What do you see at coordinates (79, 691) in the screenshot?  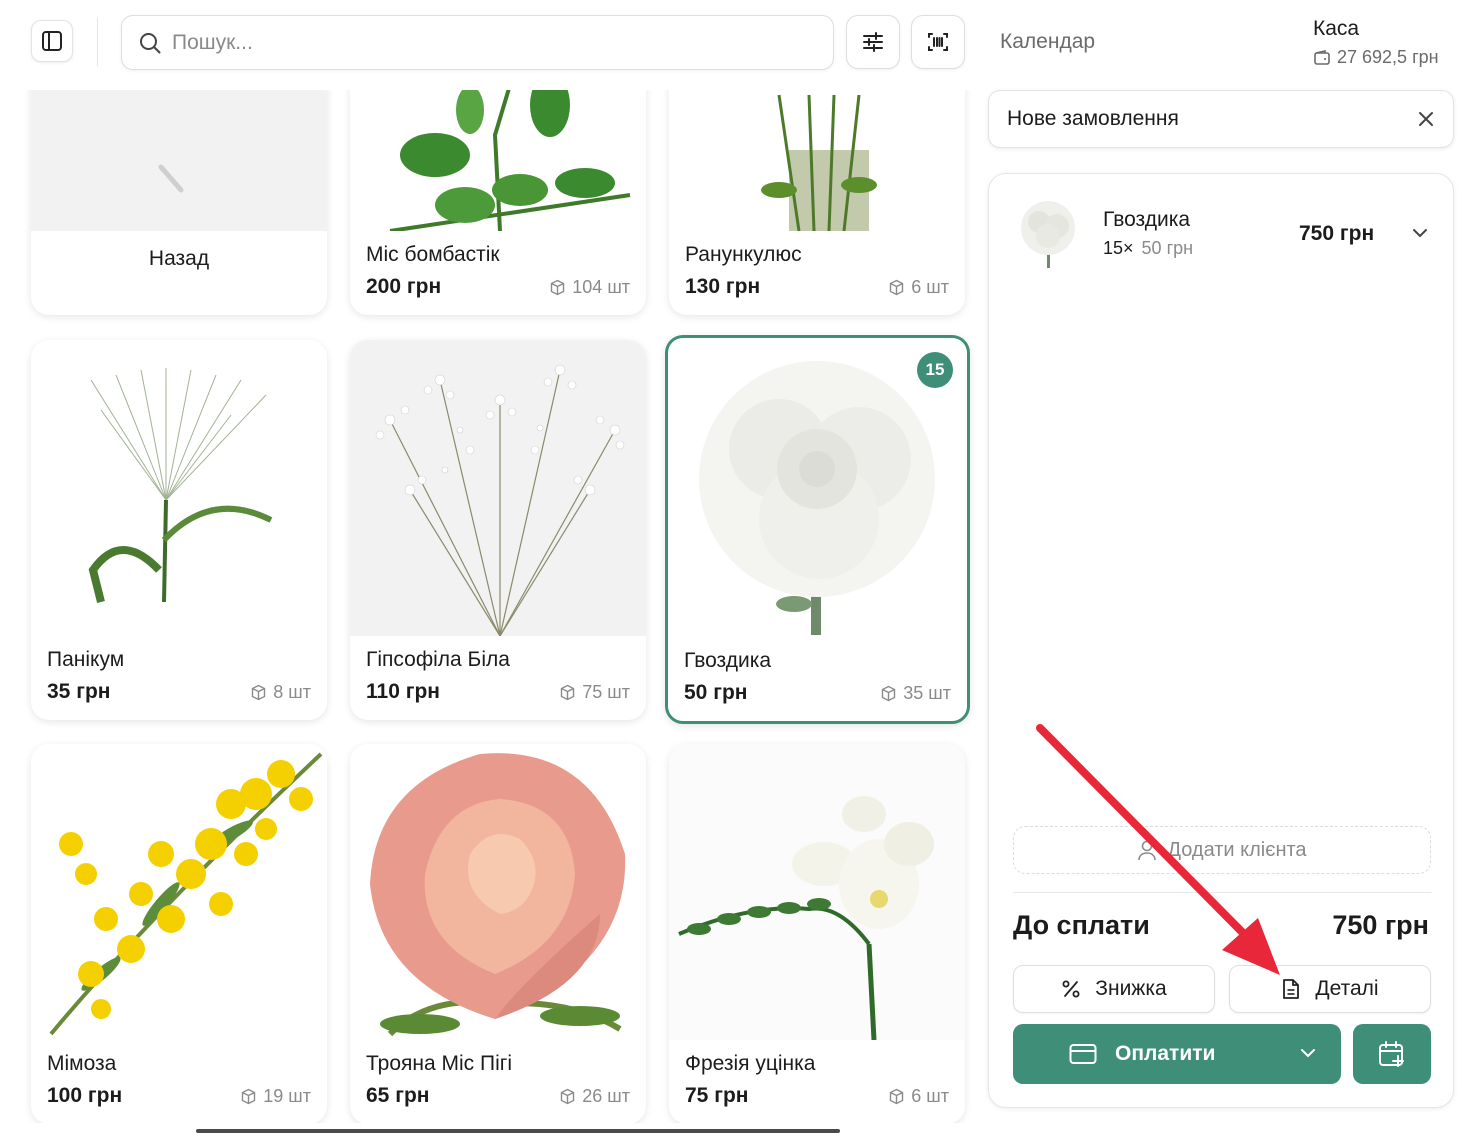 I see `product-price: 35 грн` at bounding box center [79, 691].